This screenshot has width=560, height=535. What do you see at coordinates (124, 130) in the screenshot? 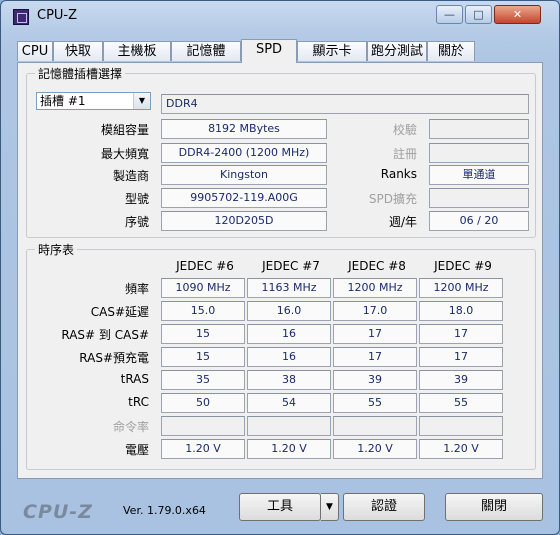
I see `module-size-label: 模組容量` at bounding box center [124, 130].